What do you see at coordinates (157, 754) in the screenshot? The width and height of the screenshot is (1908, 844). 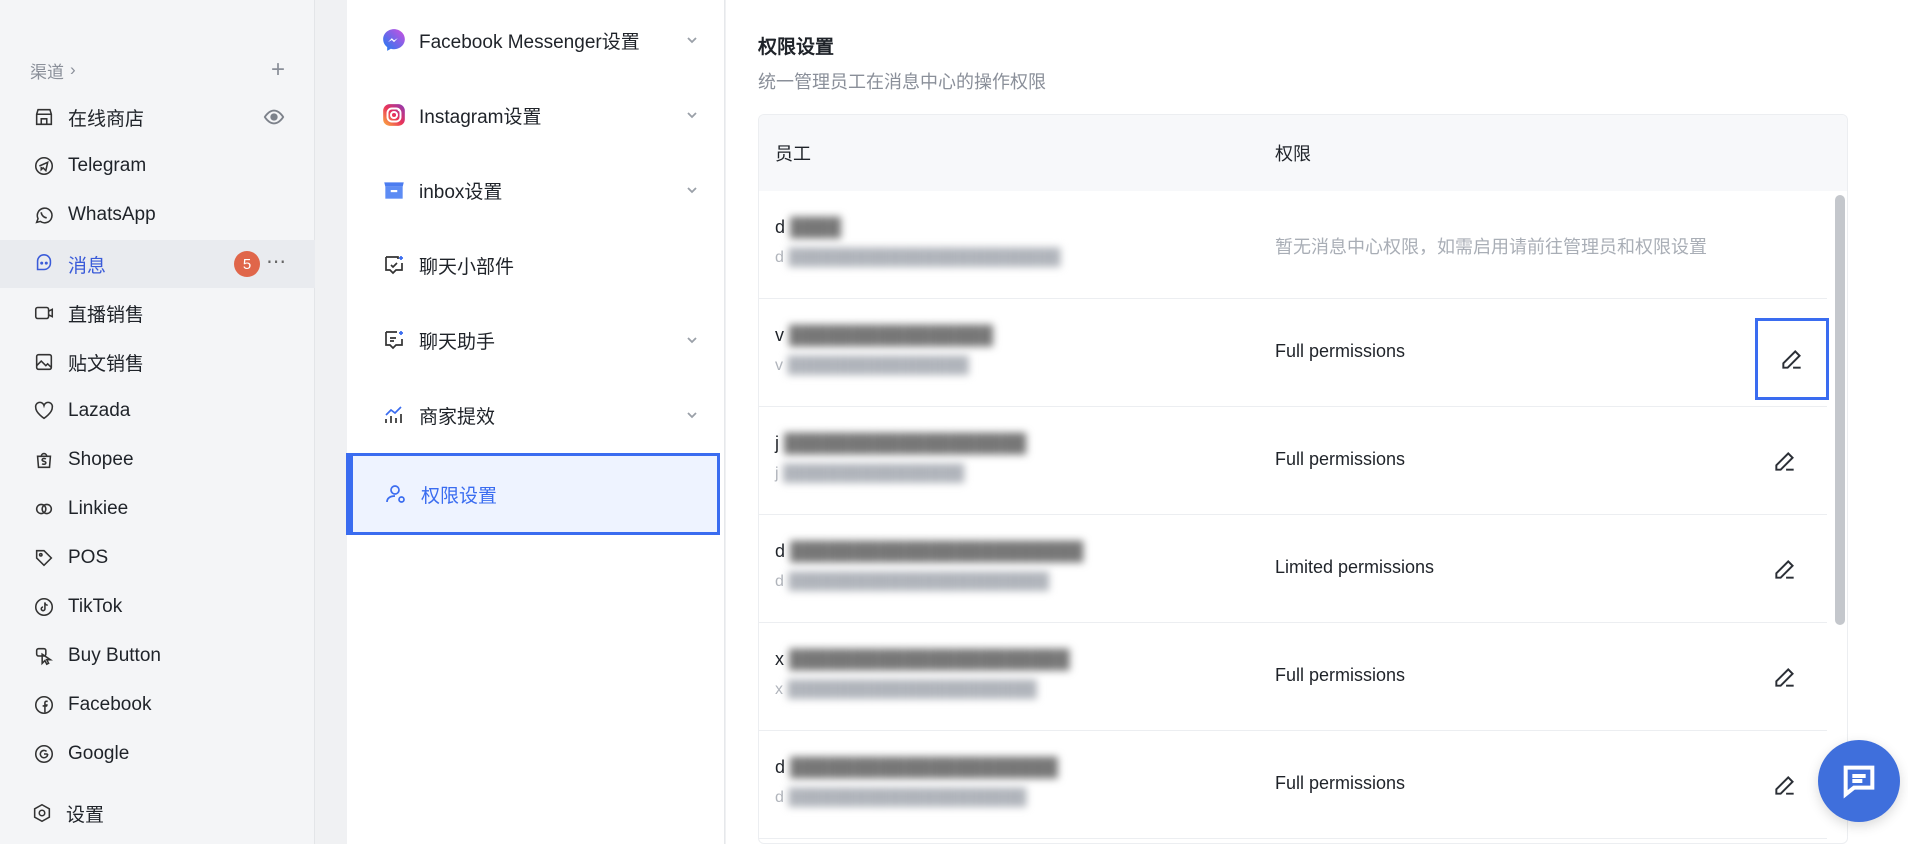 I see `sidebar-item-google: Google` at bounding box center [157, 754].